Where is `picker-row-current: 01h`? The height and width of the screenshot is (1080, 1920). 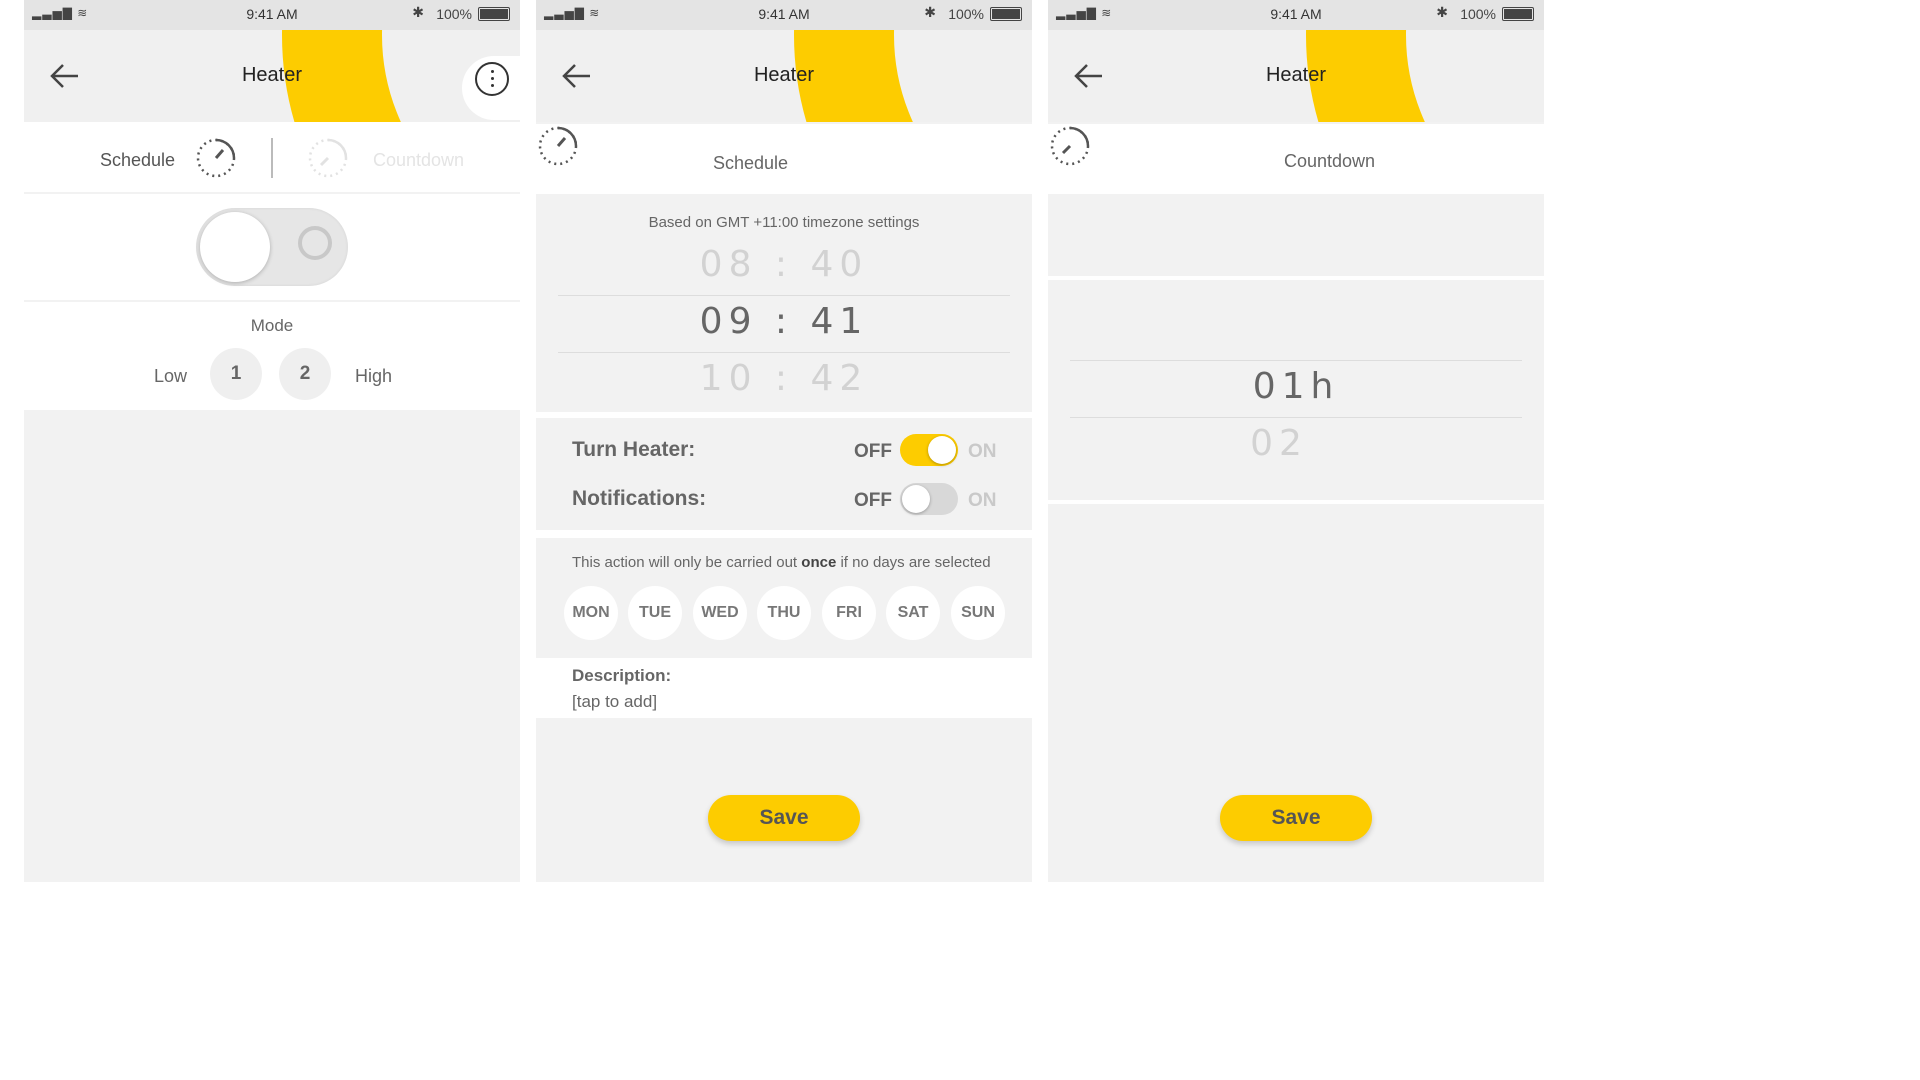
picker-row-current: 01h is located at coordinates (1296, 386).